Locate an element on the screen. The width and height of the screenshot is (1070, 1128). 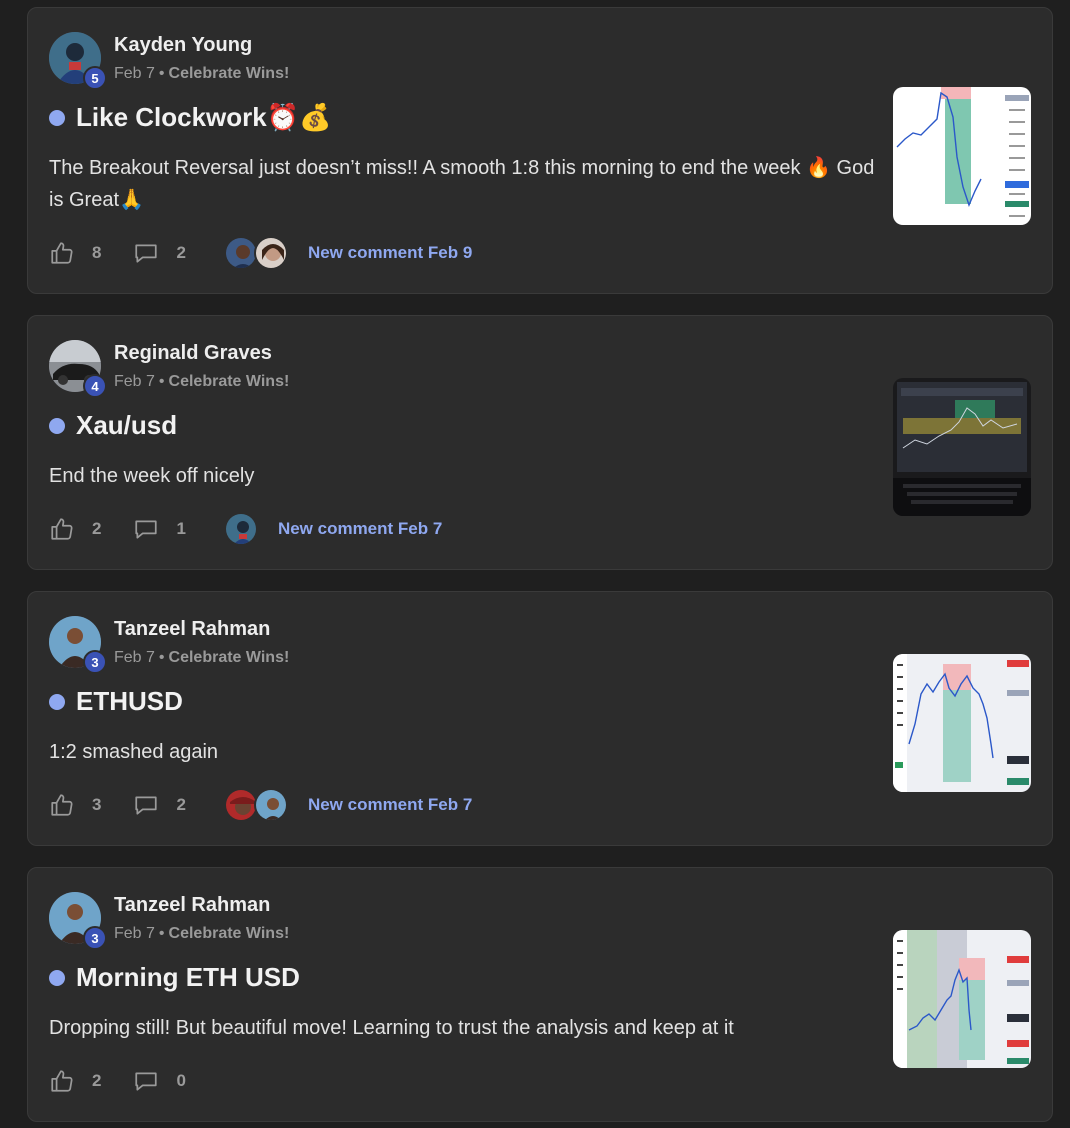
post-body: 1:2 smashed again is located at coordinates (134, 752).